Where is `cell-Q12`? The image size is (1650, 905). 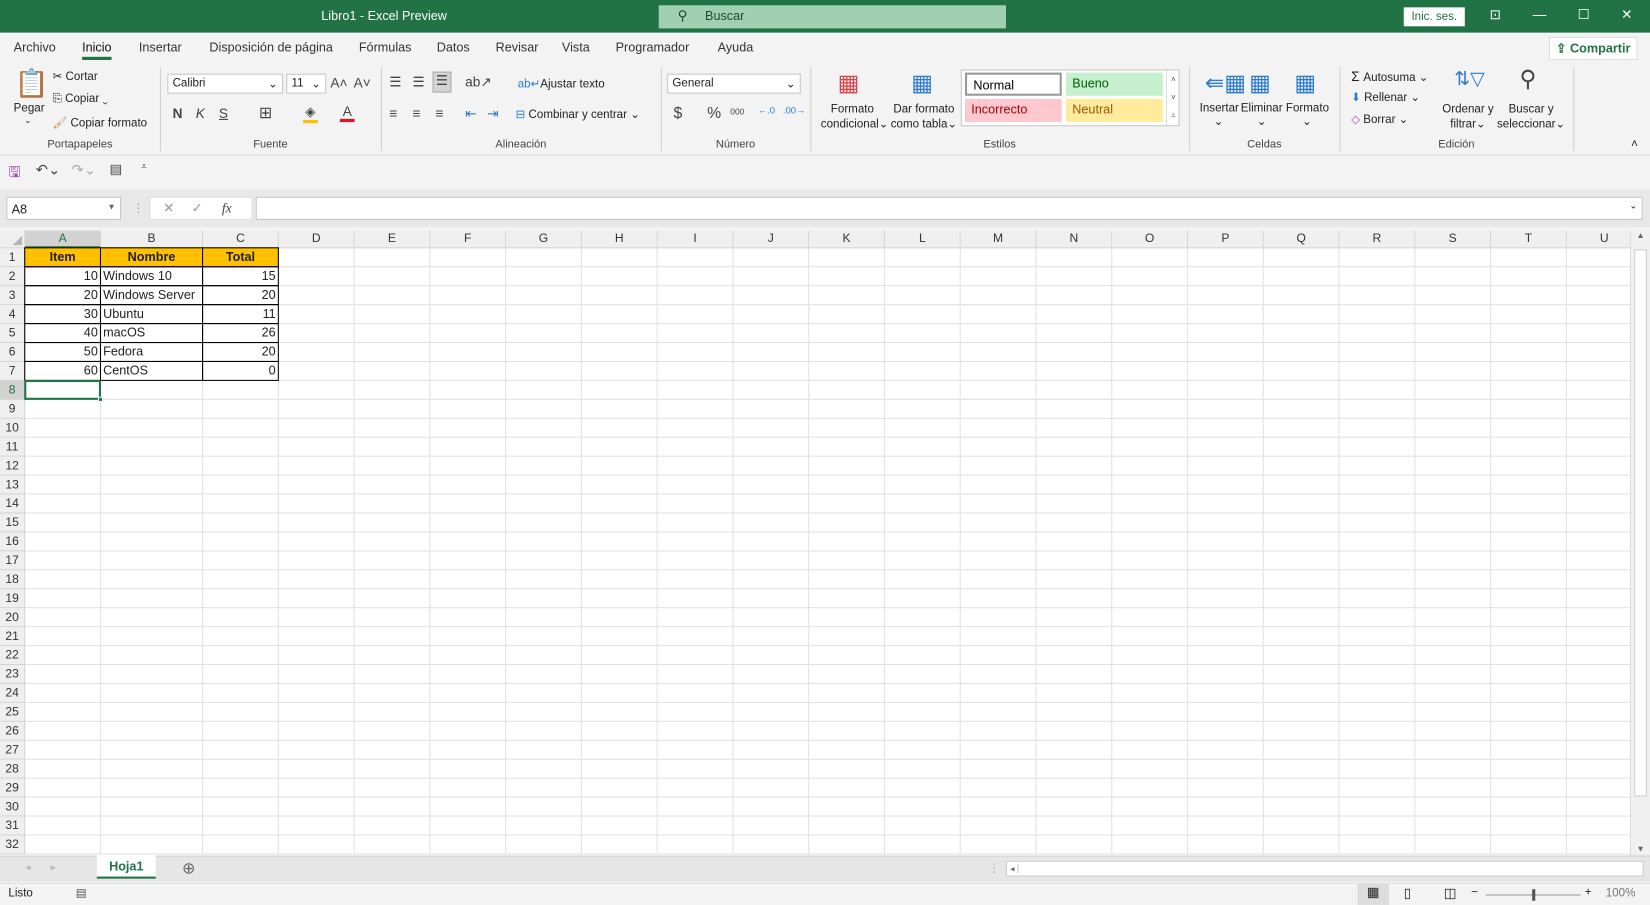 cell-Q12 is located at coordinates (1301, 466).